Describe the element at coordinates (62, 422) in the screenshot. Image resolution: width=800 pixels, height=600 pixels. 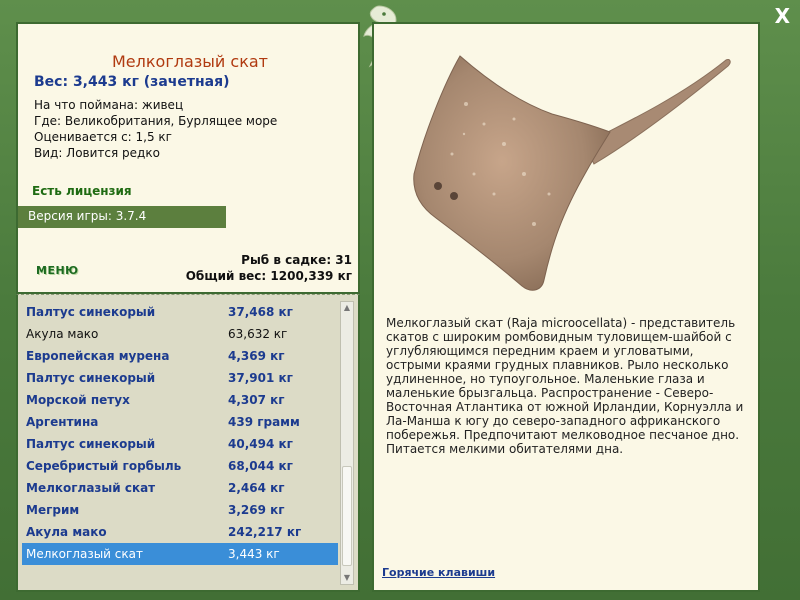
I see `catch-fish-name: Аргентина` at that location.